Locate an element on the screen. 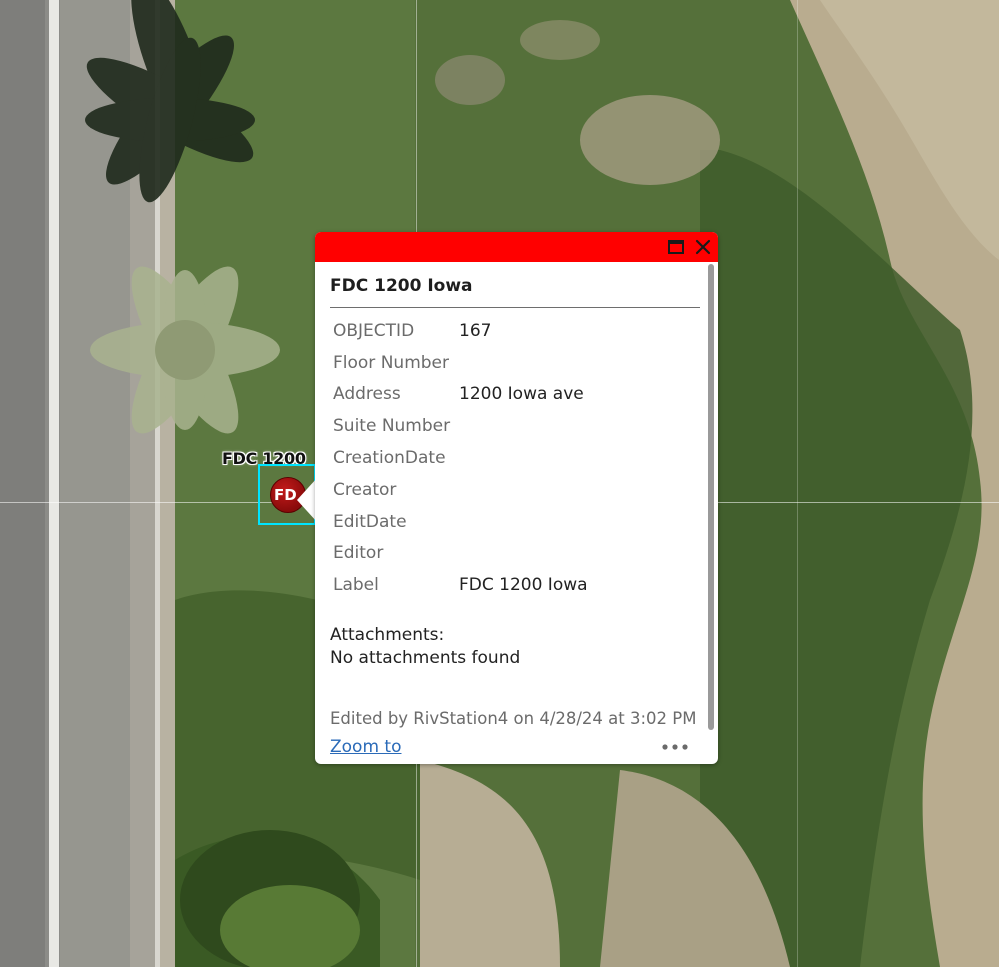  popup-title: FDC 1200 Iowa is located at coordinates (401, 286).